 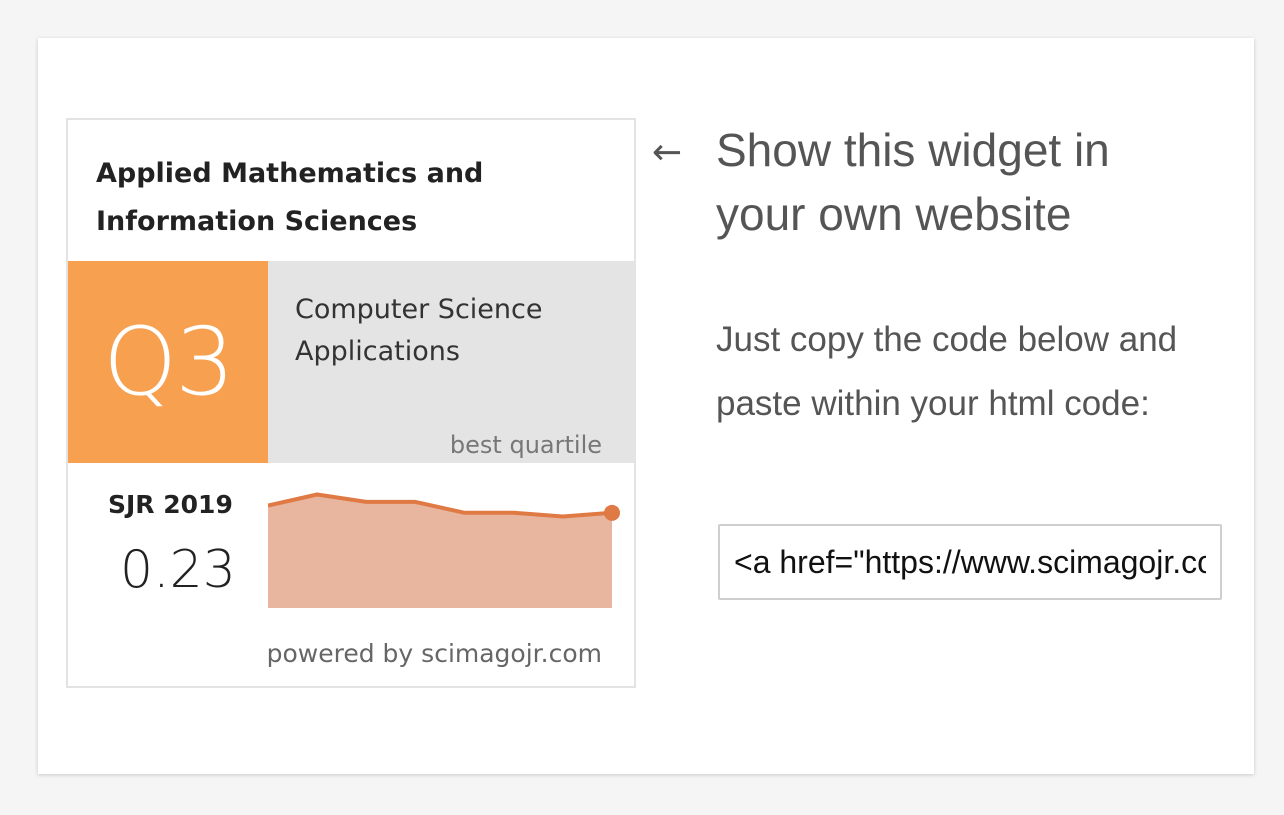 I want to click on sjr-value: 0.23, so click(x=178, y=570).